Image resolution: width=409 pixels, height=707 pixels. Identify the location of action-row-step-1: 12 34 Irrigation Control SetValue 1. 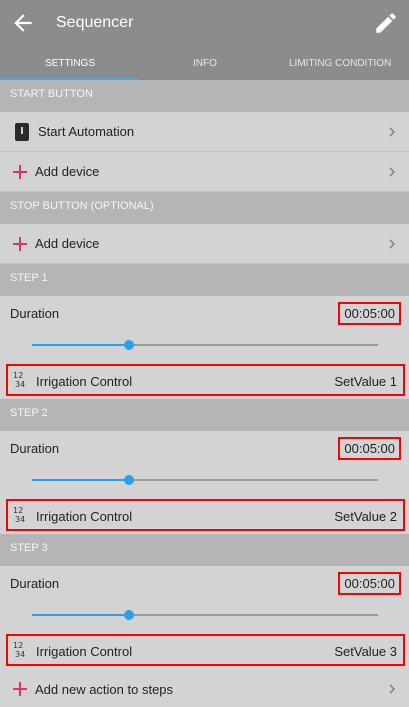
(205, 380).